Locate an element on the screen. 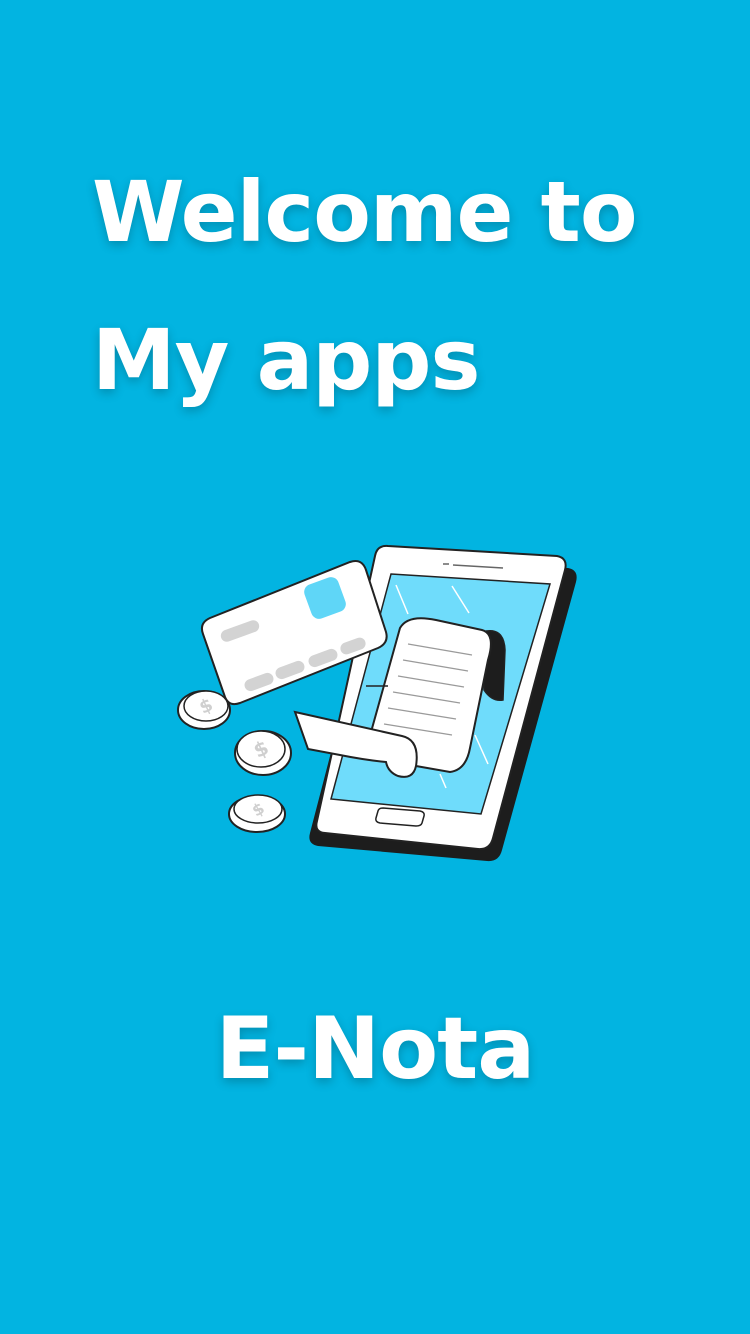 This screenshot has height=1334, width=750. welcome-line-2: My apps is located at coordinates (286, 360).